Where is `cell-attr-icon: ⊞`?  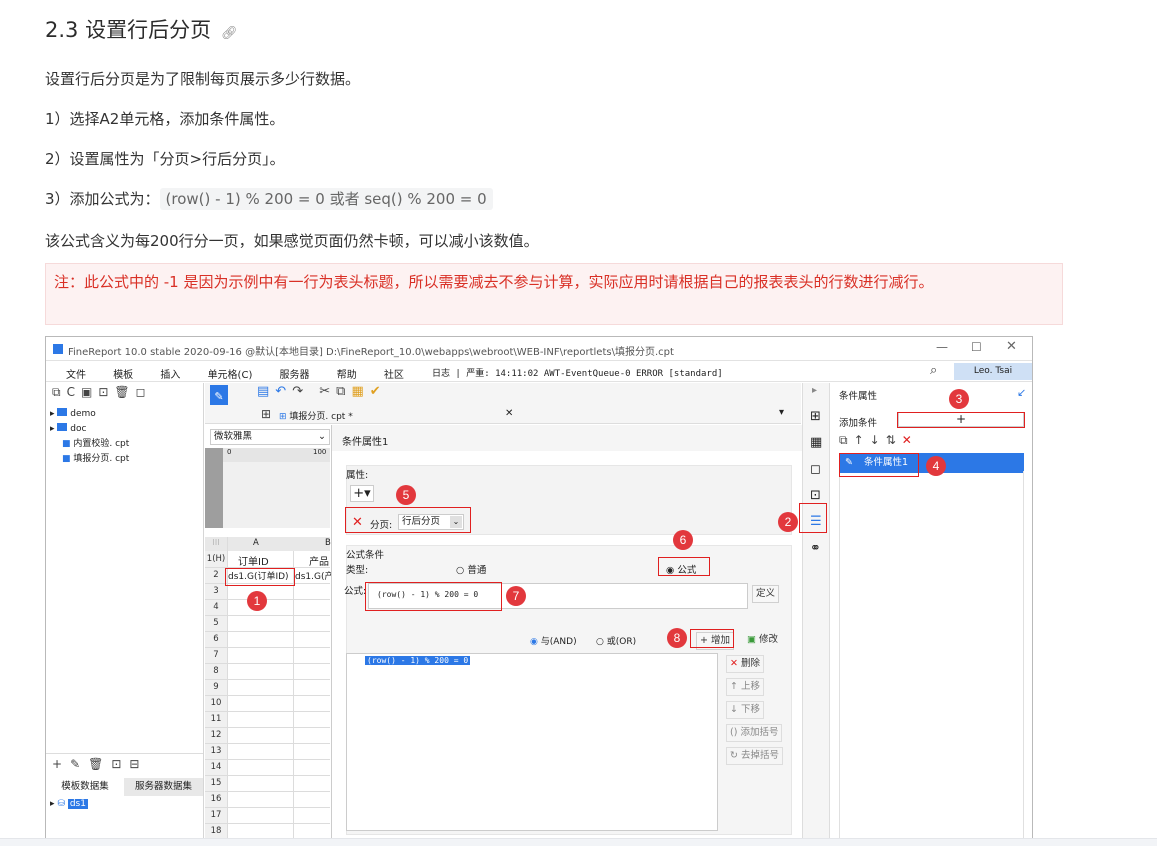
cell-attr-icon: ⊞ is located at coordinates (815, 416).